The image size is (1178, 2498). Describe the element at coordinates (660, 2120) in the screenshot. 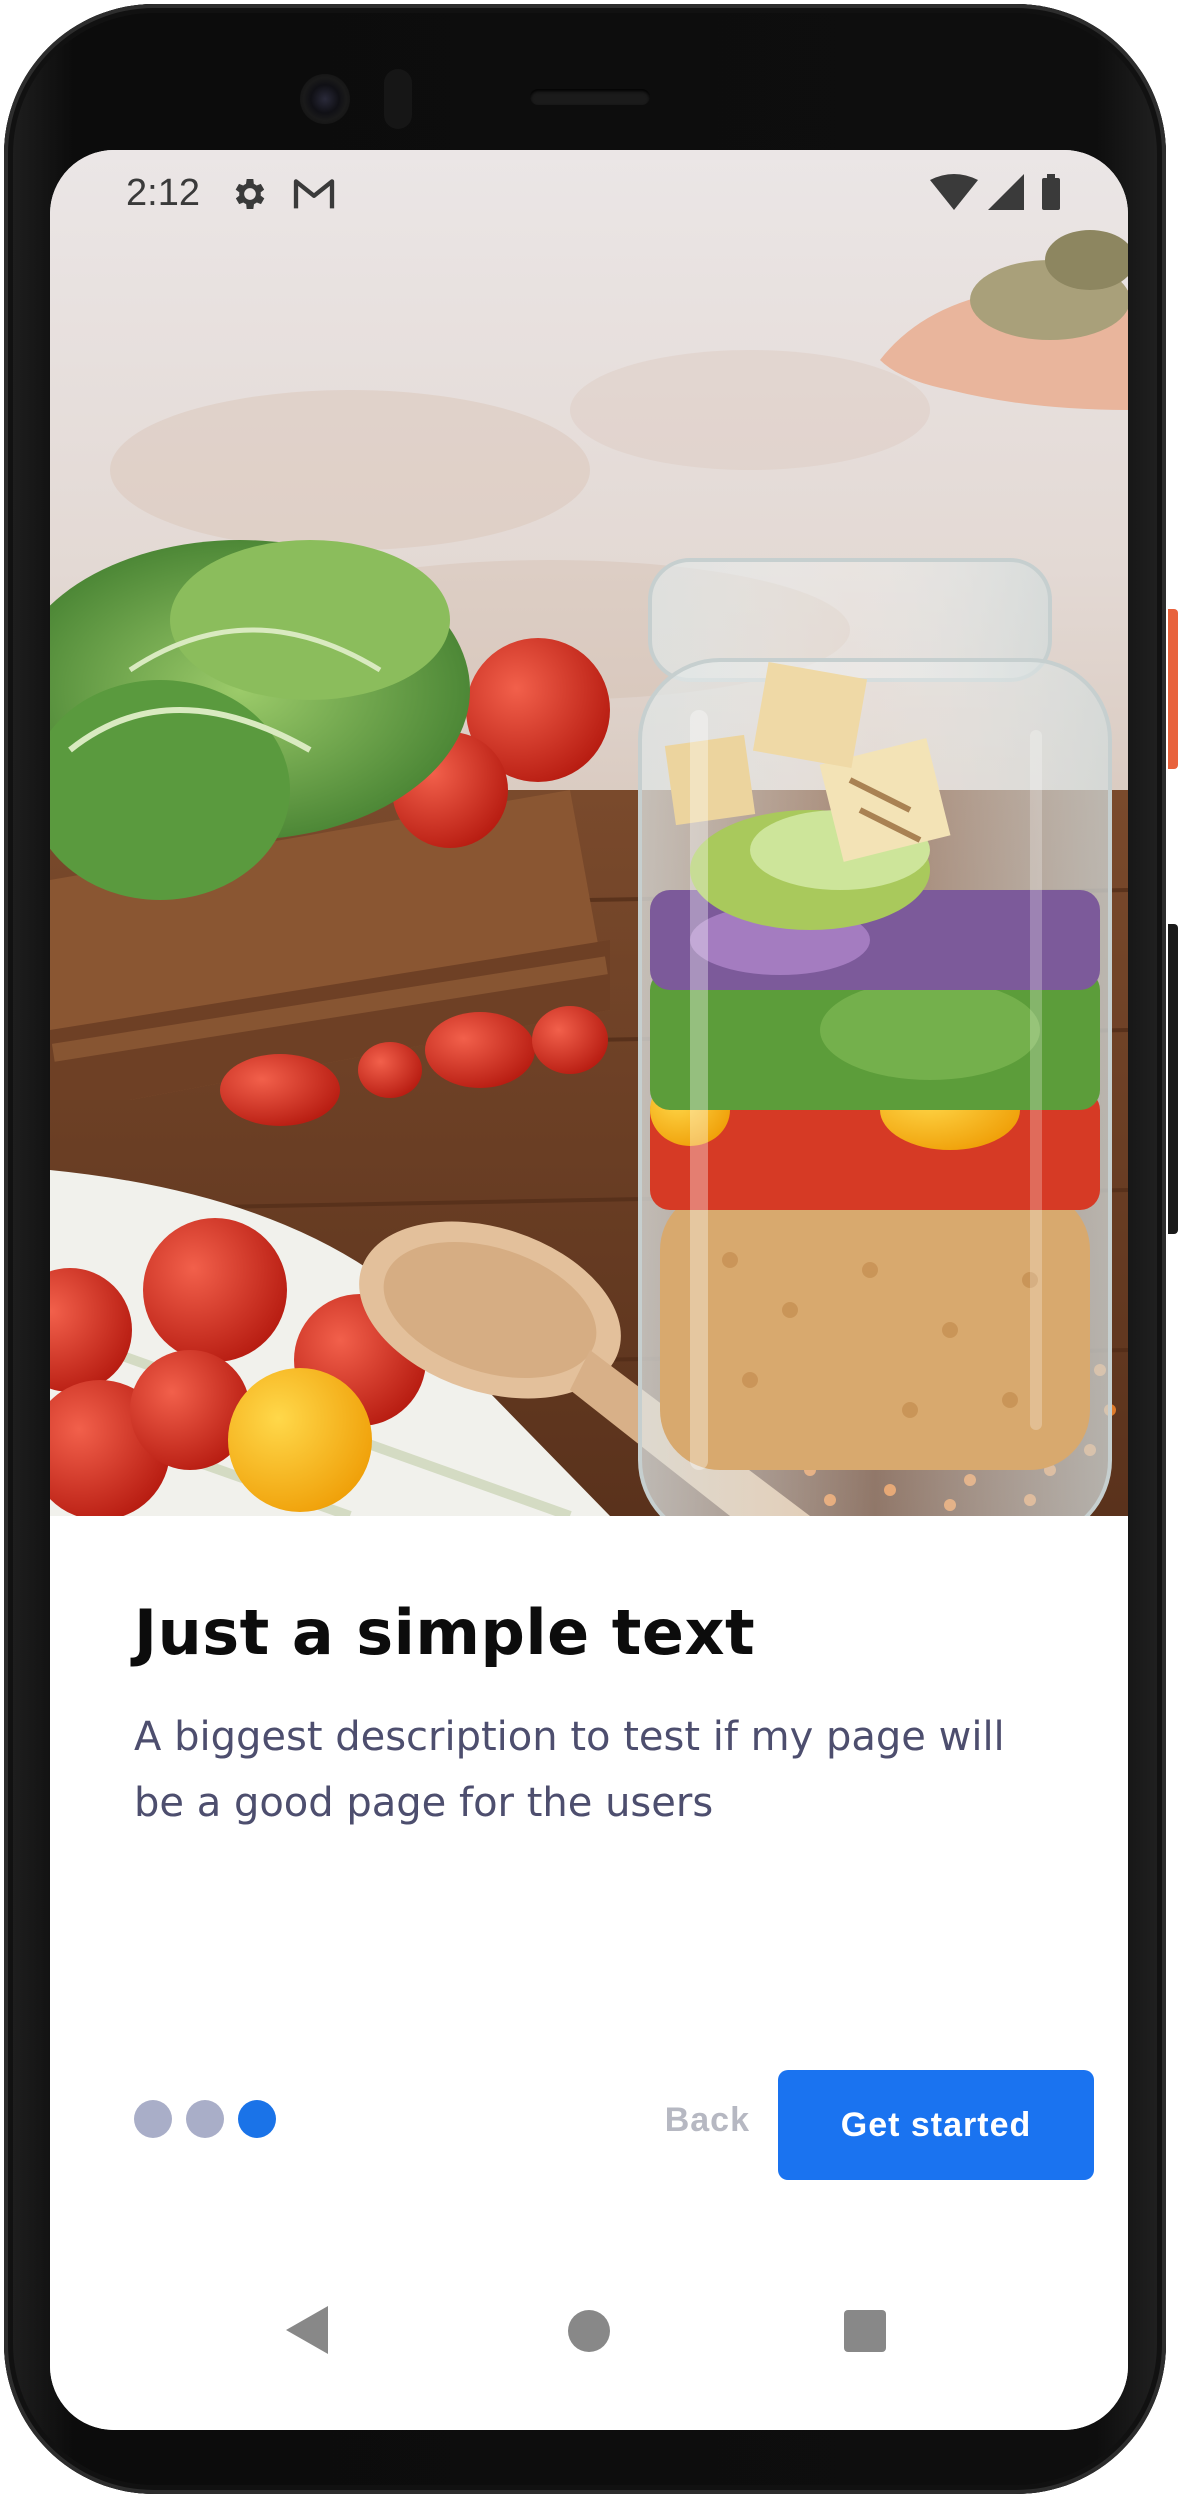

I see `back-button: Back` at that location.